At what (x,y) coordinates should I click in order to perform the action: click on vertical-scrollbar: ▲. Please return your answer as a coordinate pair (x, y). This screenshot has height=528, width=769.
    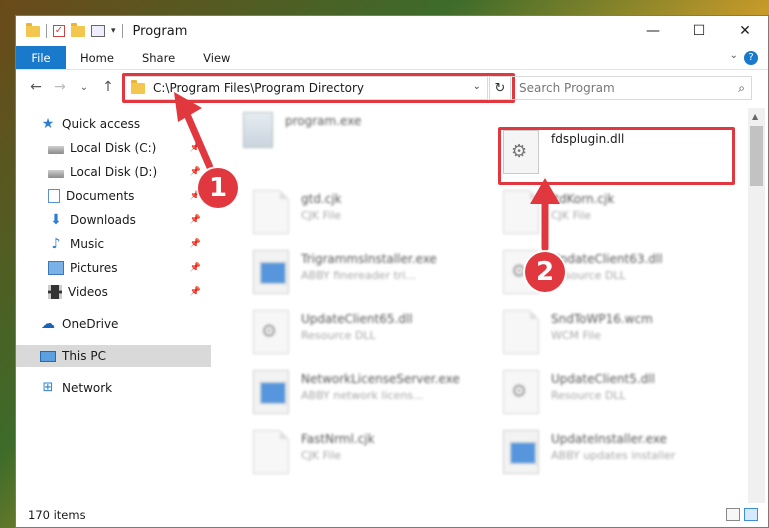
    Looking at the image, I should click on (756, 305).